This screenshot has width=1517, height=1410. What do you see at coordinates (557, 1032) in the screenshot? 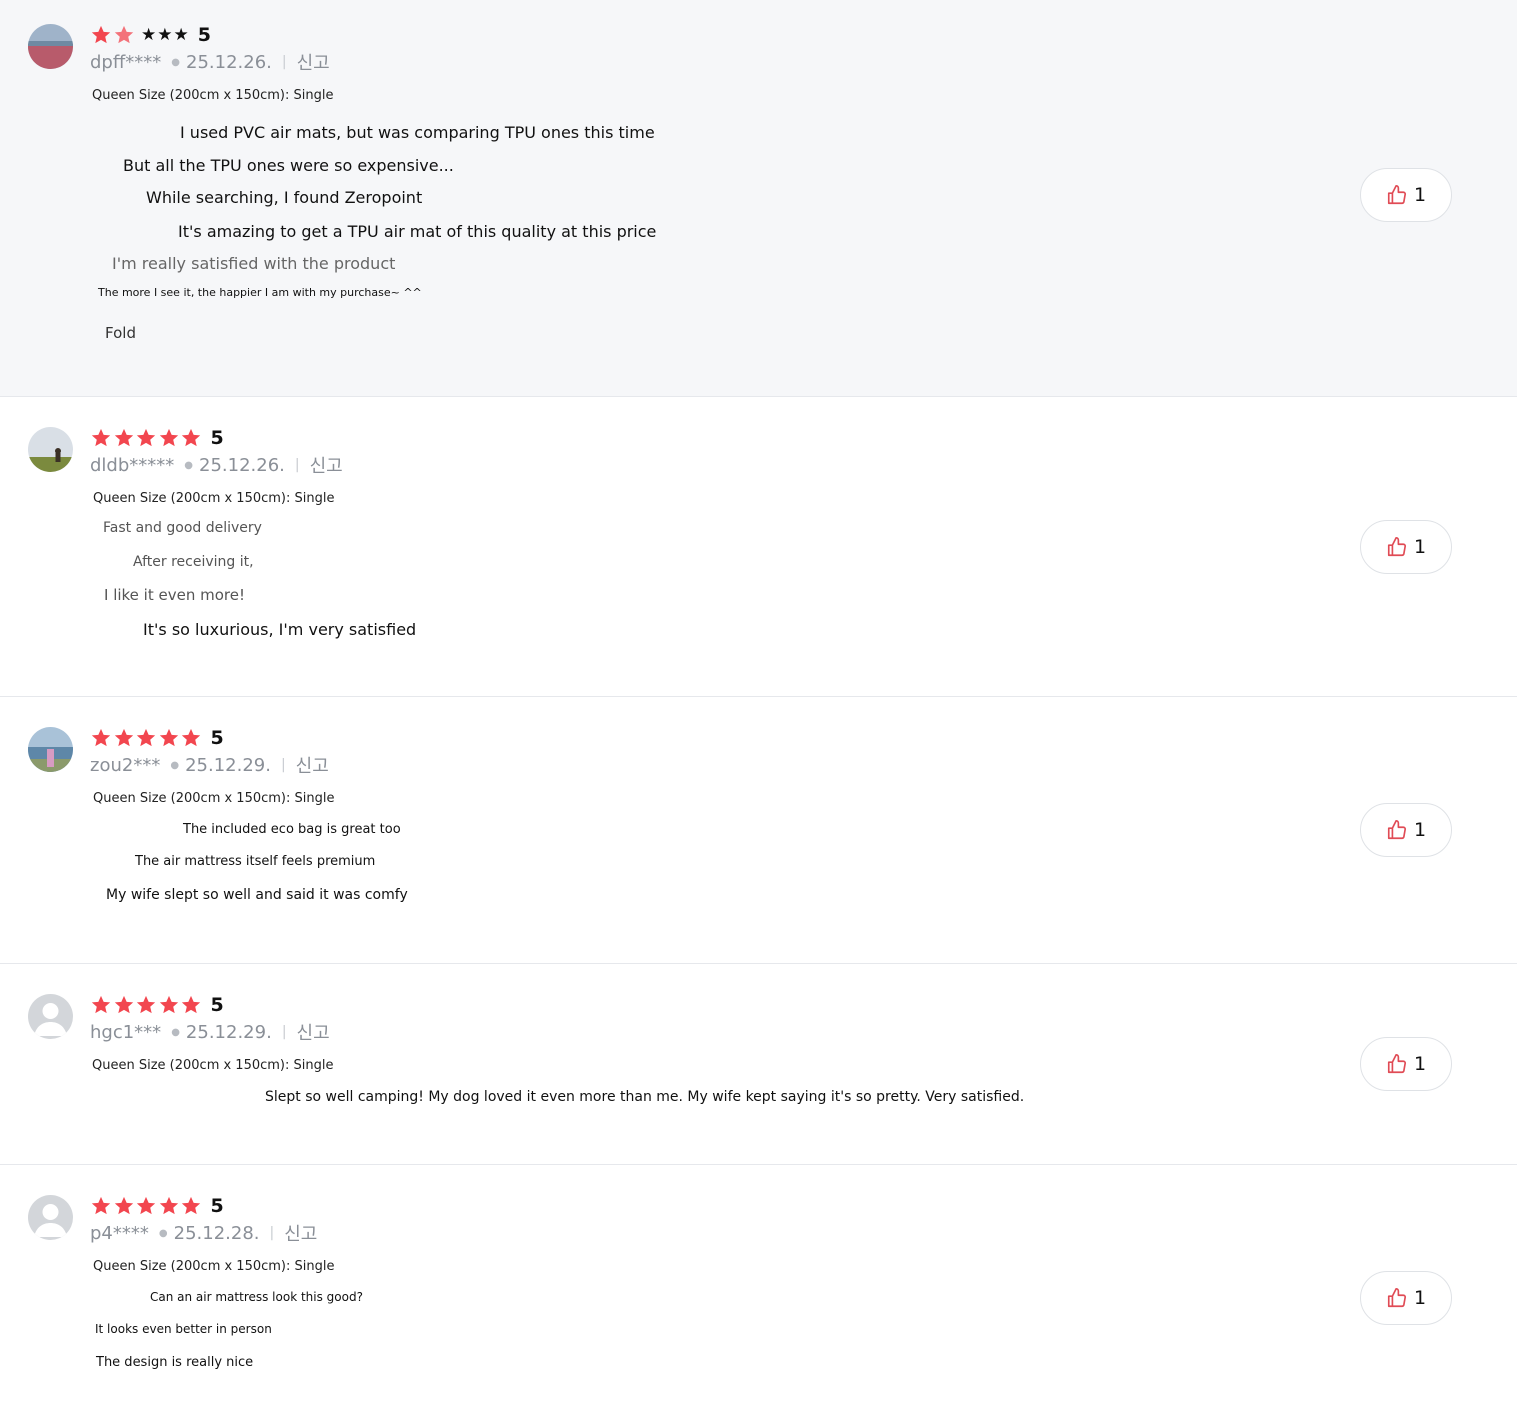
I see `review-meta: hgc1*** ● 25.12.29. | 신고` at bounding box center [557, 1032].